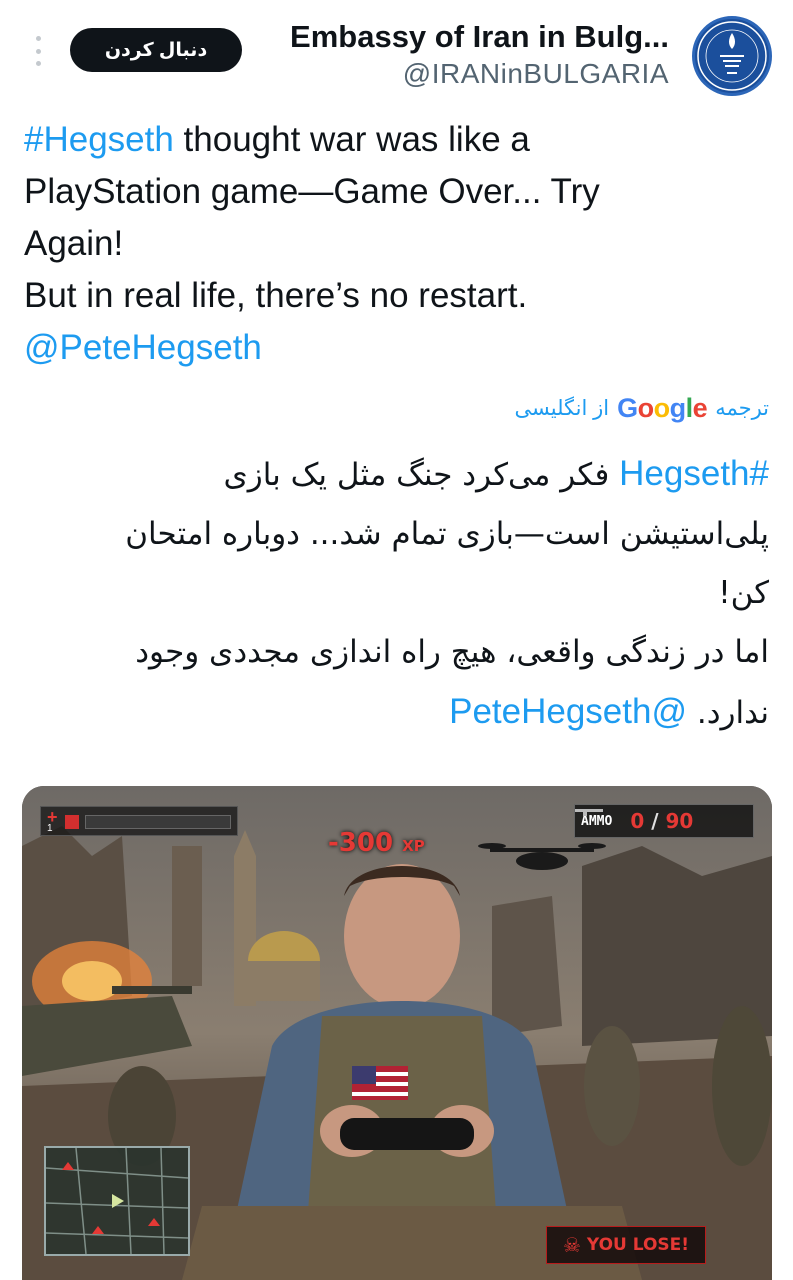  Describe the element at coordinates (72, 822) in the screenshot. I see `health-bar-fill` at that location.